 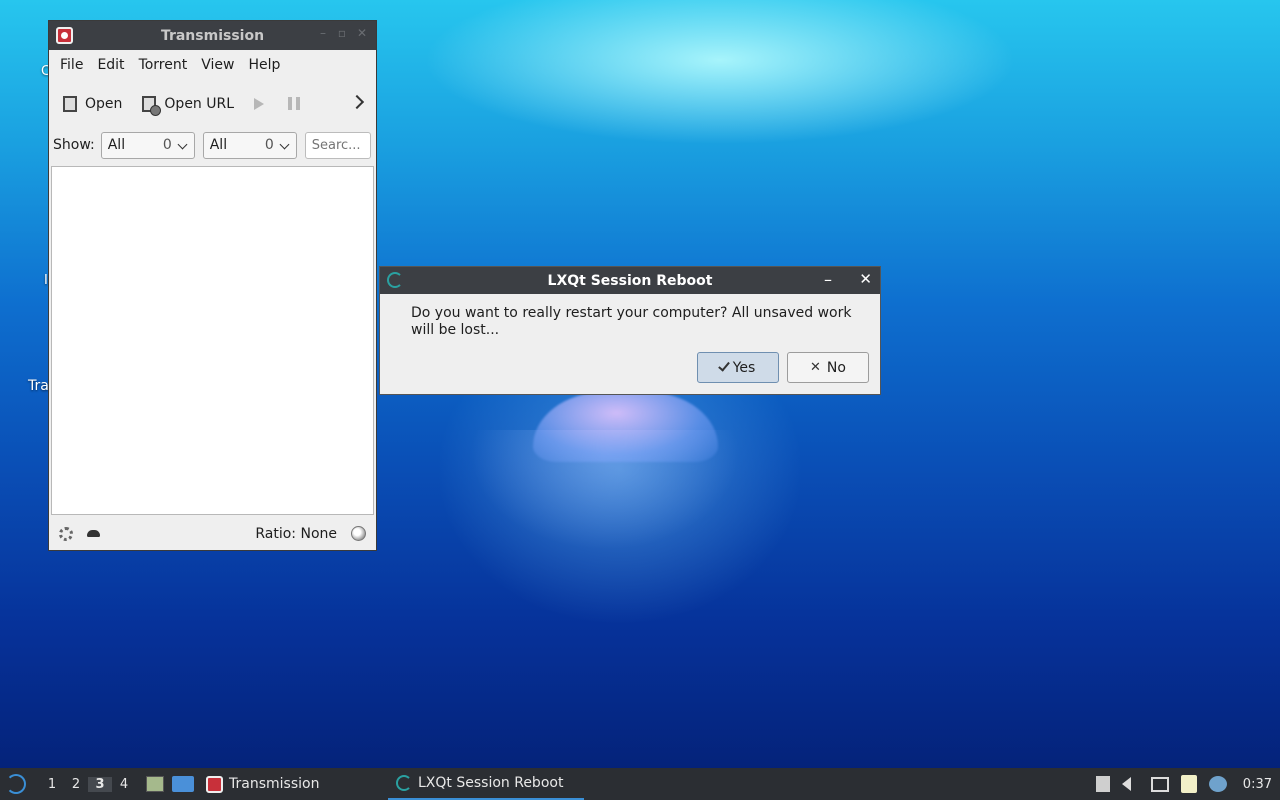 What do you see at coordinates (100, 784) in the screenshot?
I see `workspace-3: 3` at bounding box center [100, 784].